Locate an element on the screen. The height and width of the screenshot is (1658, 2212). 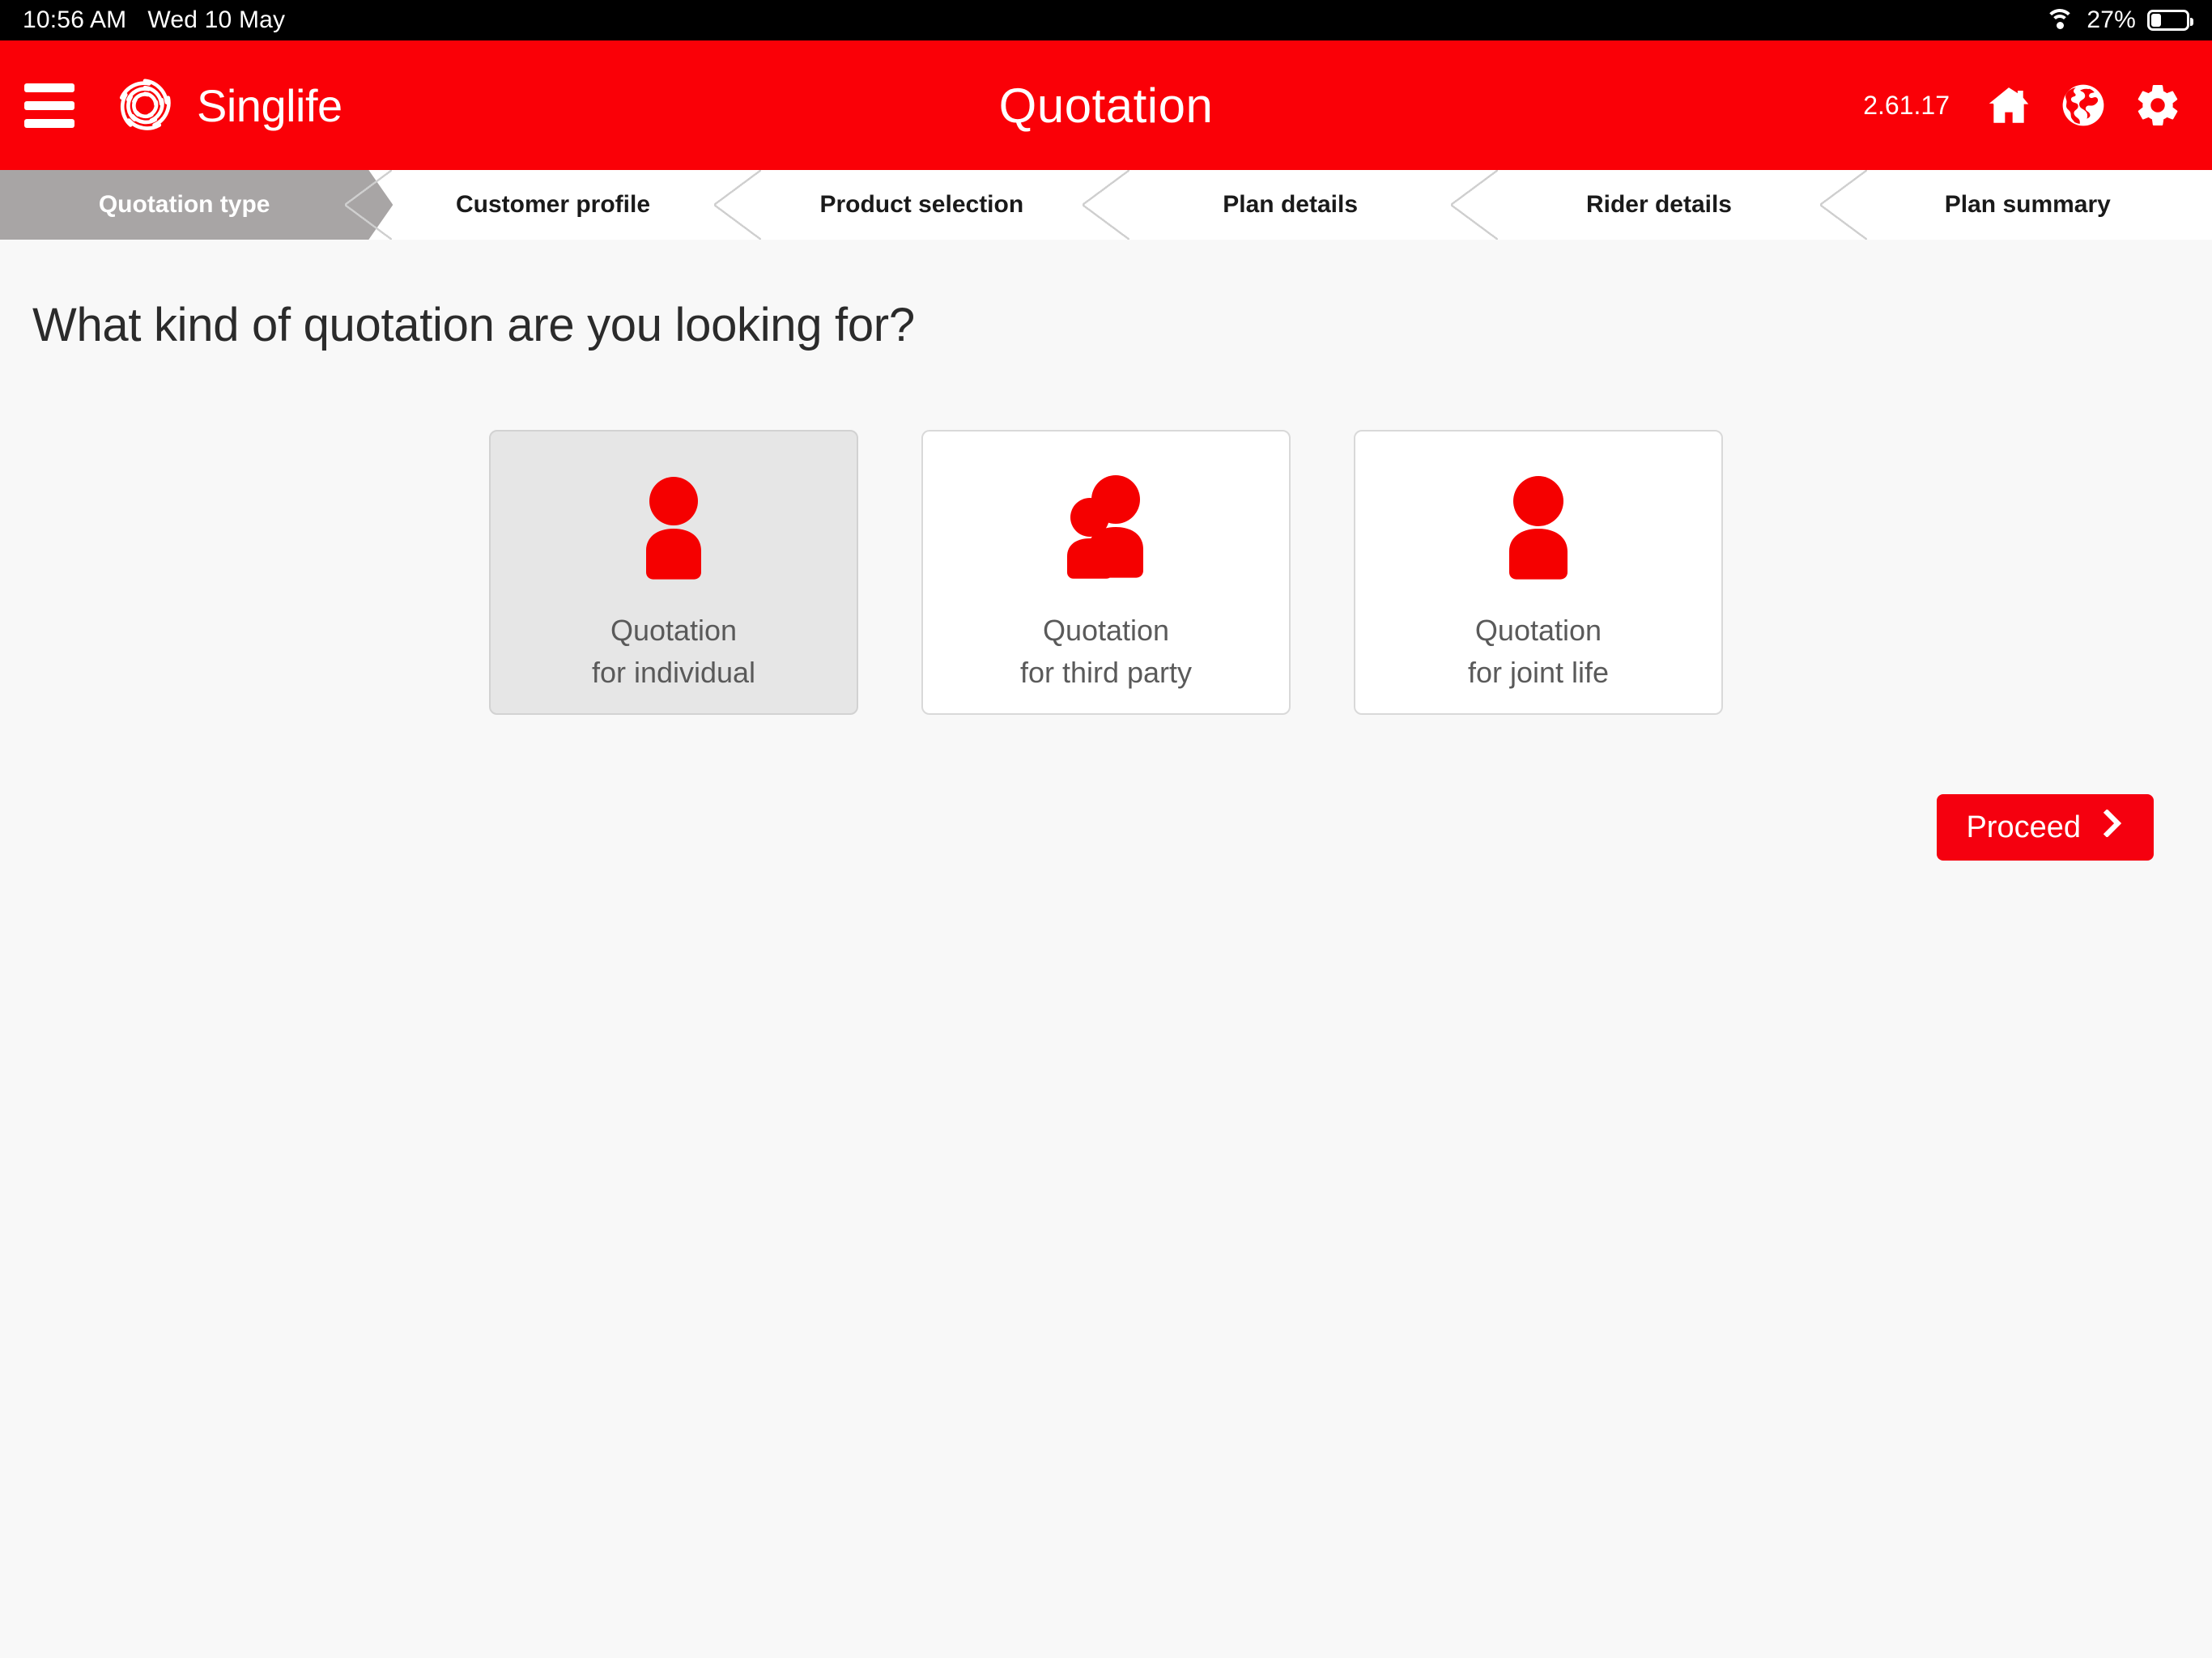
card-label-line2: for joint life is located at coordinates (1539, 673).